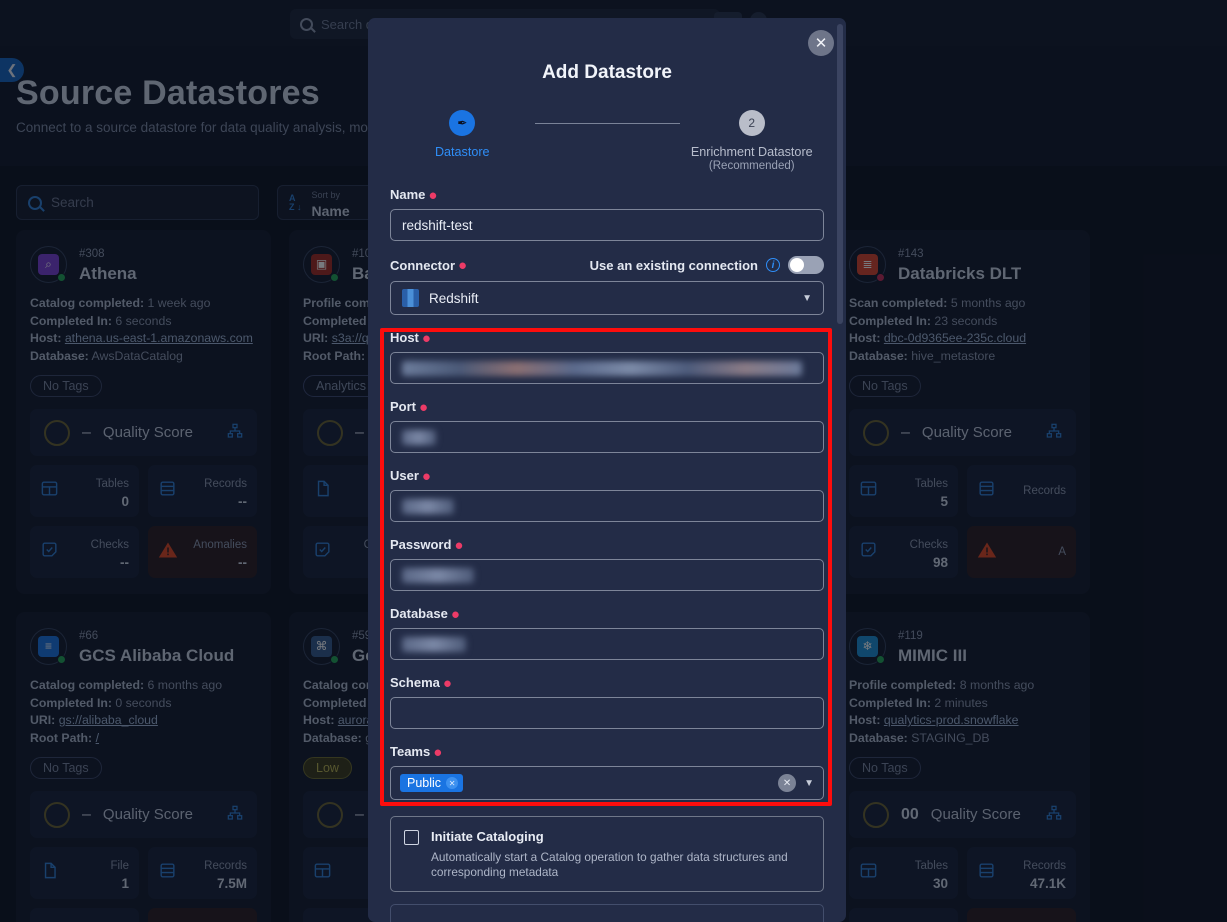 This screenshot has width=1227, height=922. Describe the element at coordinates (787, 783) in the screenshot. I see `clear-icon: ✕` at that location.